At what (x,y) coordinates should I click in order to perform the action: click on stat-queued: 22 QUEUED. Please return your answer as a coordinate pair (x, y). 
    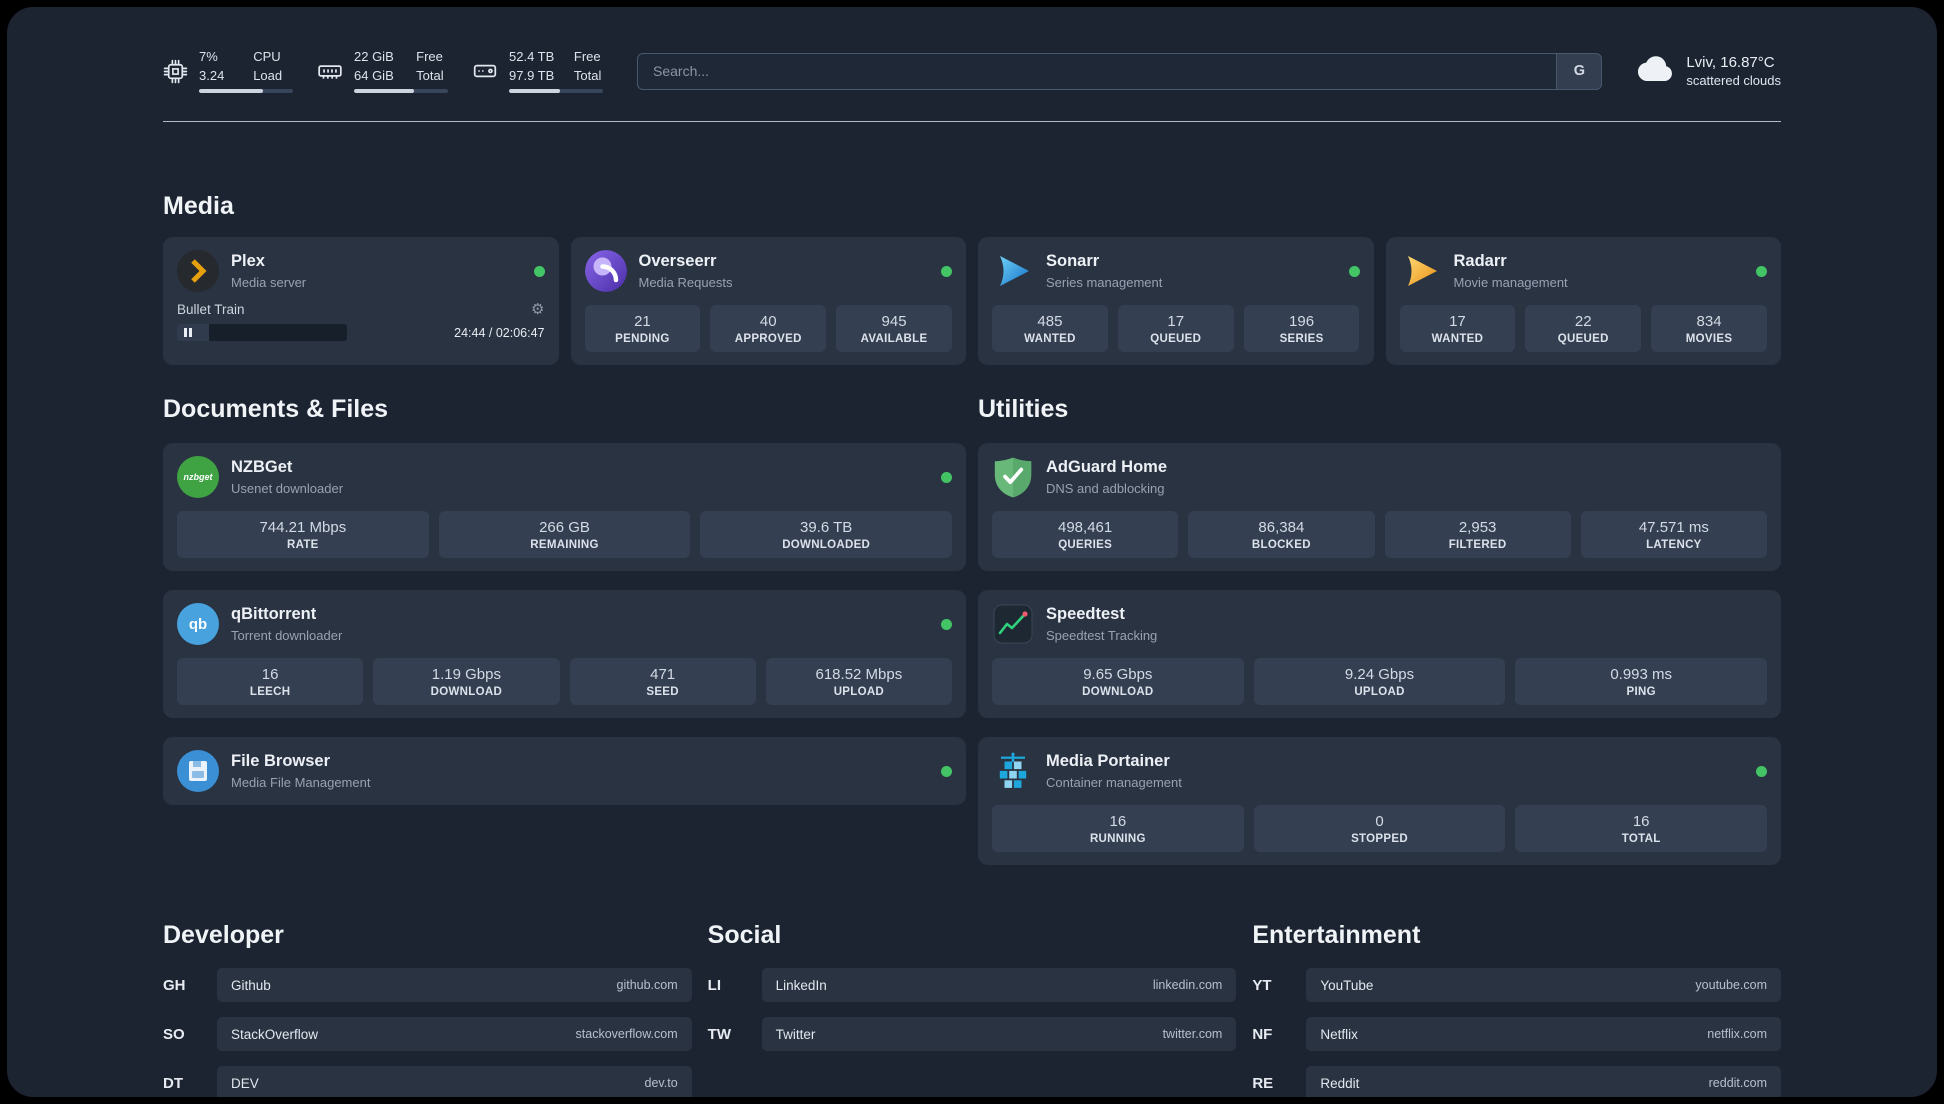
    Looking at the image, I should click on (1583, 328).